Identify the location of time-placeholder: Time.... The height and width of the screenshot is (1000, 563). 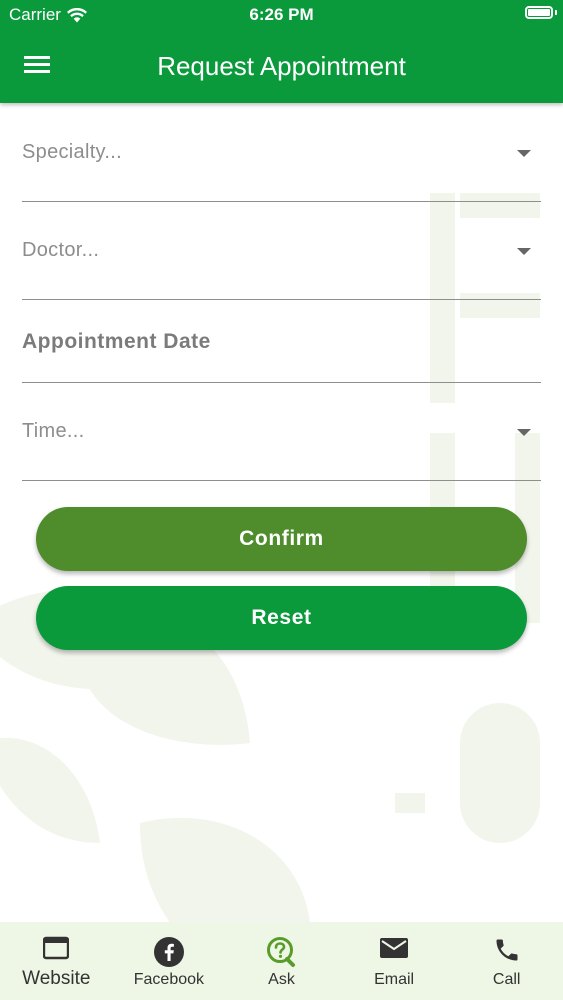
(53, 431).